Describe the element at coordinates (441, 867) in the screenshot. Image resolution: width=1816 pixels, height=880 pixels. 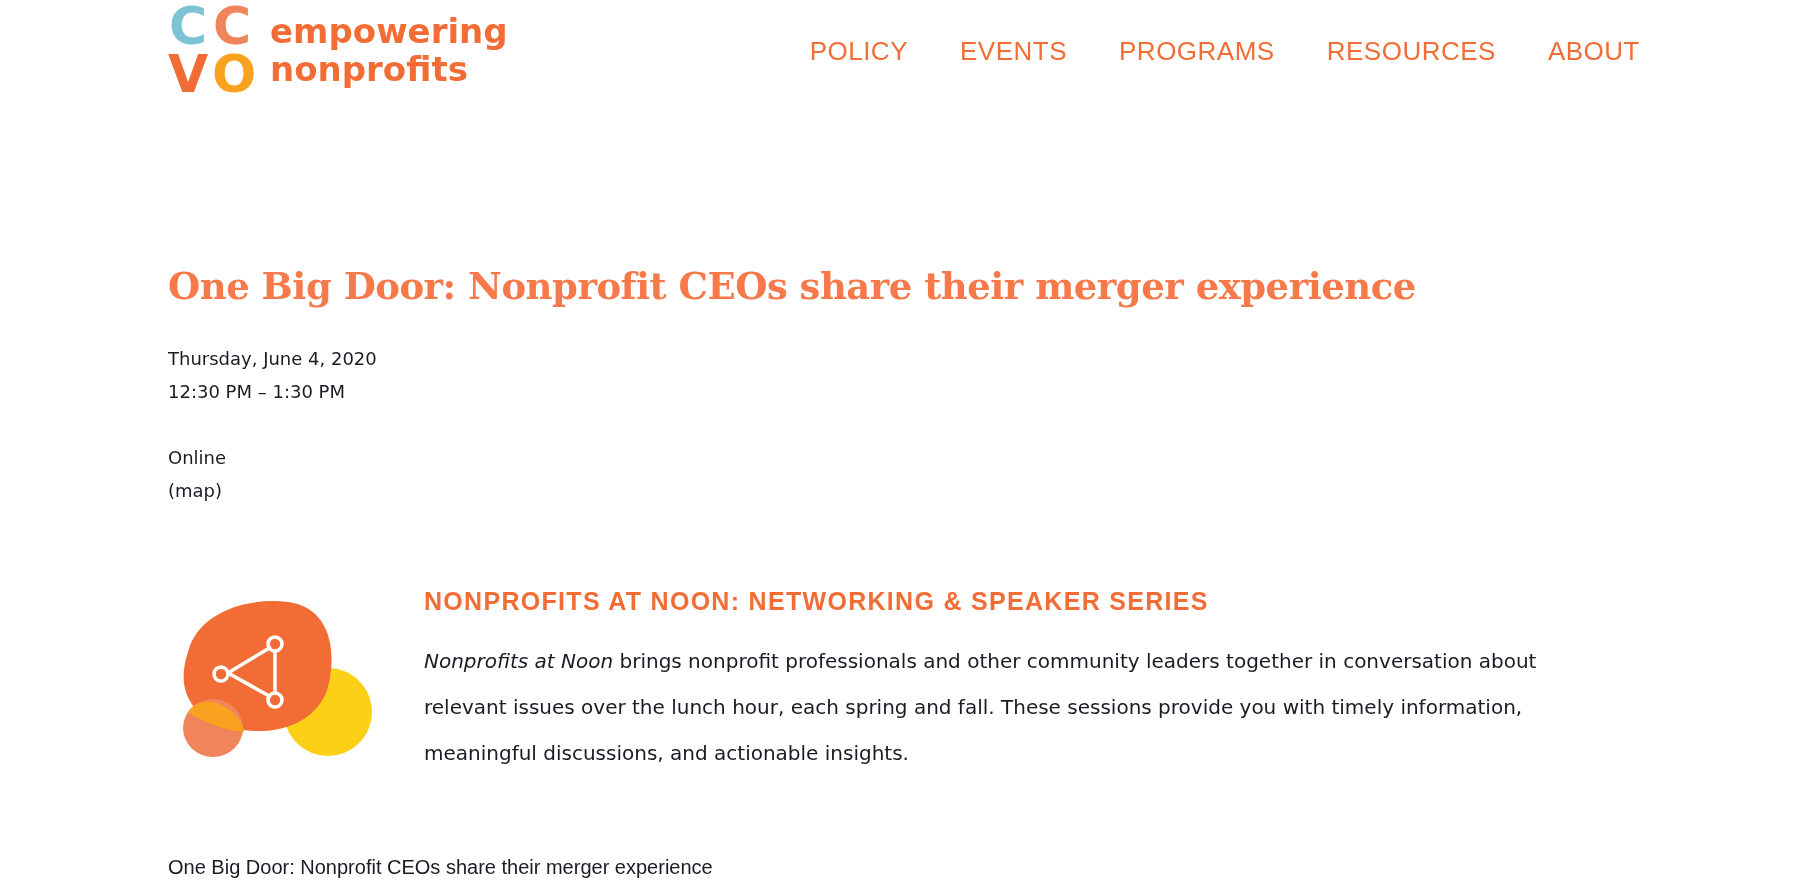
I see `event-subheading: One Big Door: Nonprofit CEOs share their merger experience` at that location.